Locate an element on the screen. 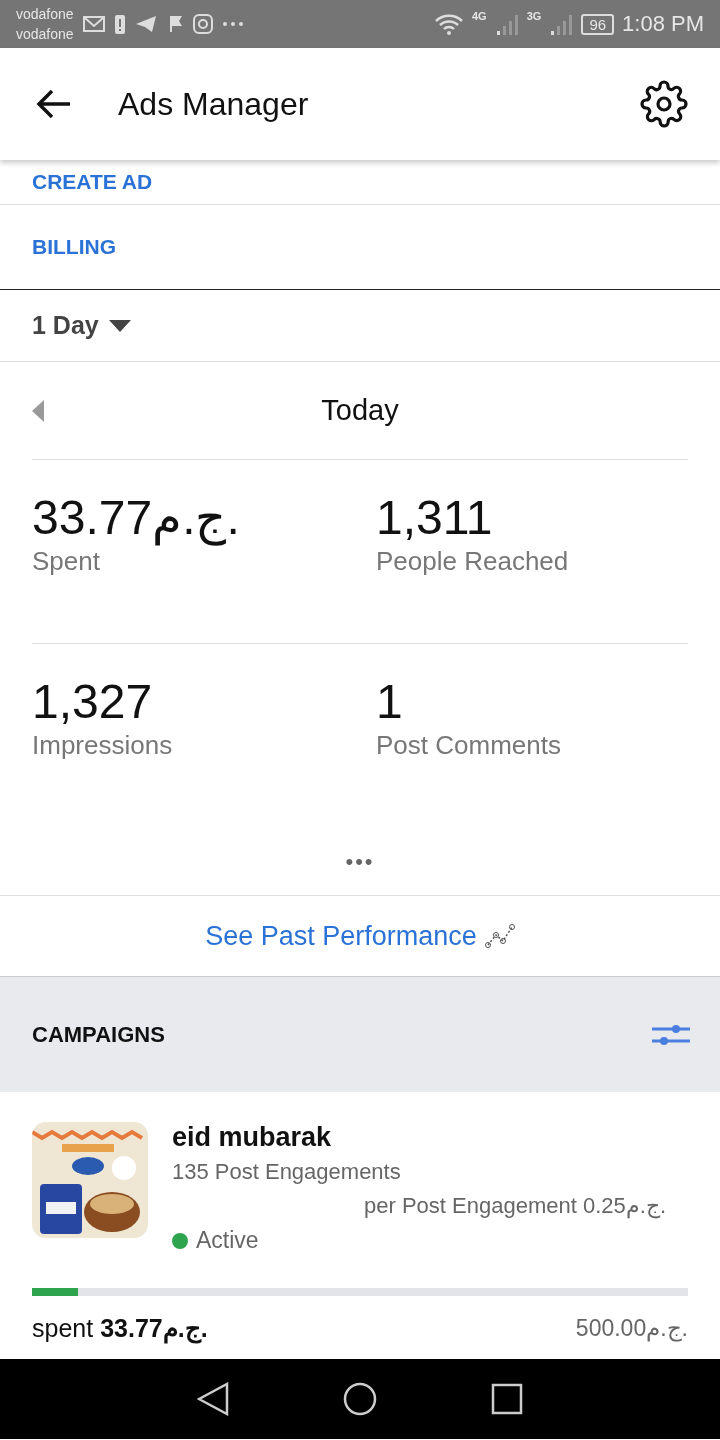  previous-button is located at coordinates (38, 410).